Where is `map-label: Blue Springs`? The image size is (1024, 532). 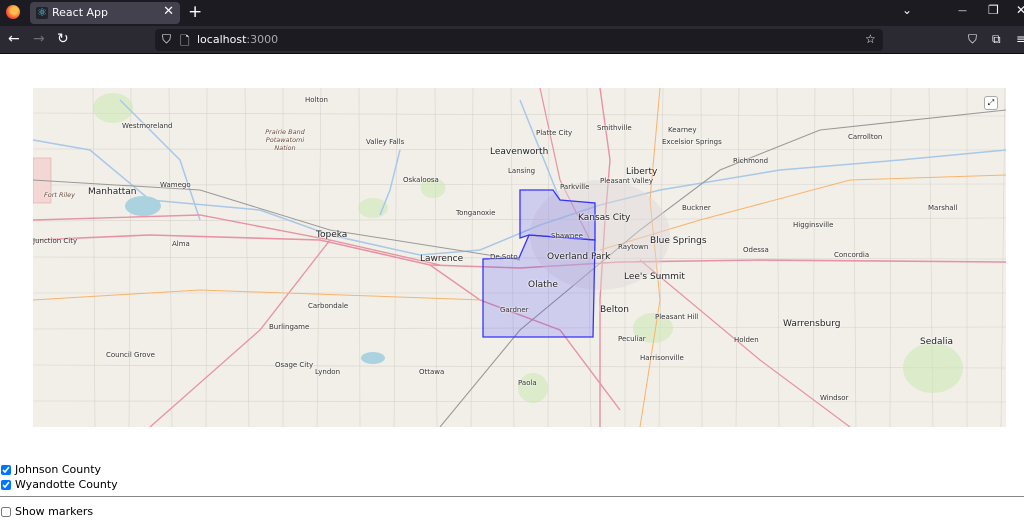 map-label: Blue Springs is located at coordinates (678, 241).